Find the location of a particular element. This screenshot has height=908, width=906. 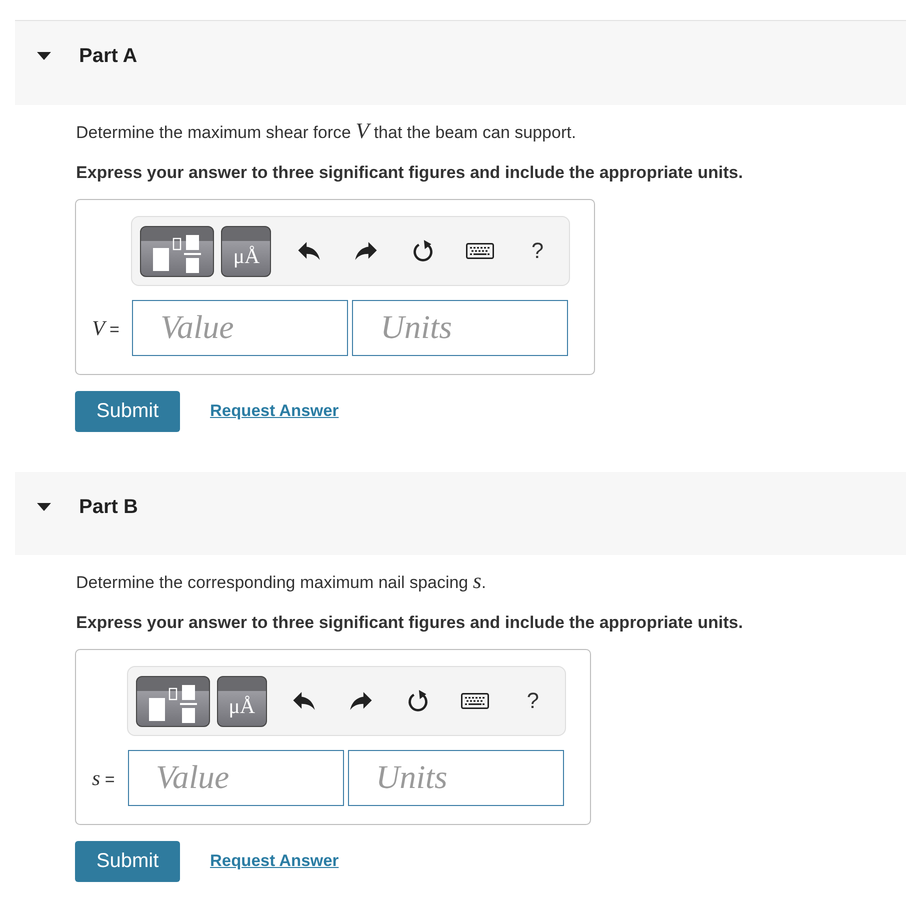

part-title: Part B is located at coordinates (108, 507).